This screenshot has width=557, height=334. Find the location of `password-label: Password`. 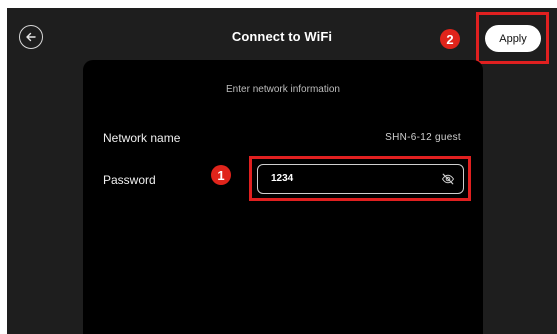

password-label: Password is located at coordinates (129, 180).